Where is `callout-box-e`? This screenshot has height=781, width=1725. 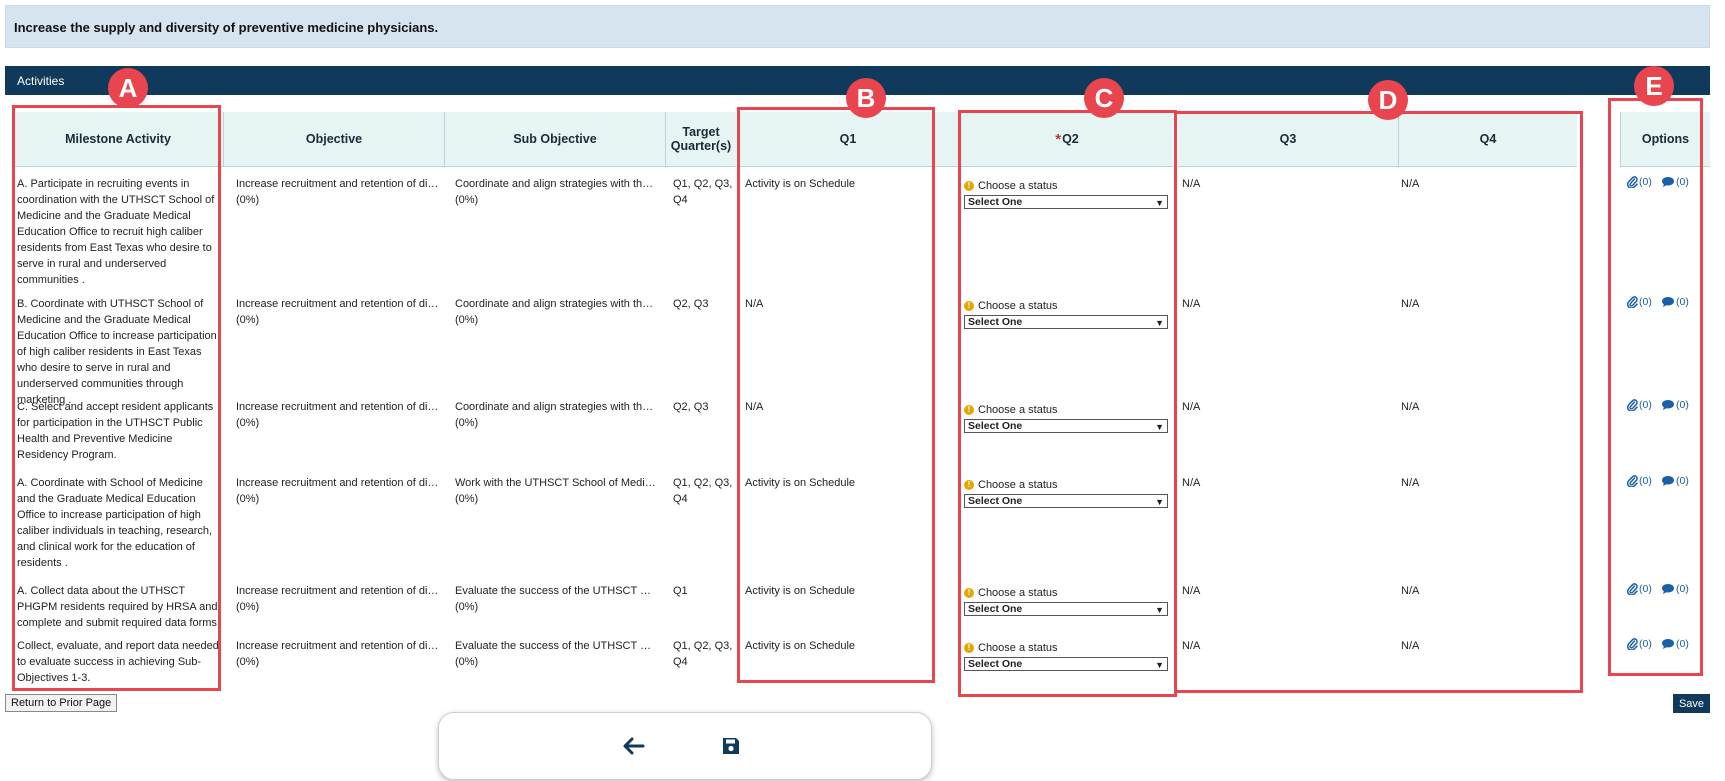 callout-box-e is located at coordinates (1655, 387).